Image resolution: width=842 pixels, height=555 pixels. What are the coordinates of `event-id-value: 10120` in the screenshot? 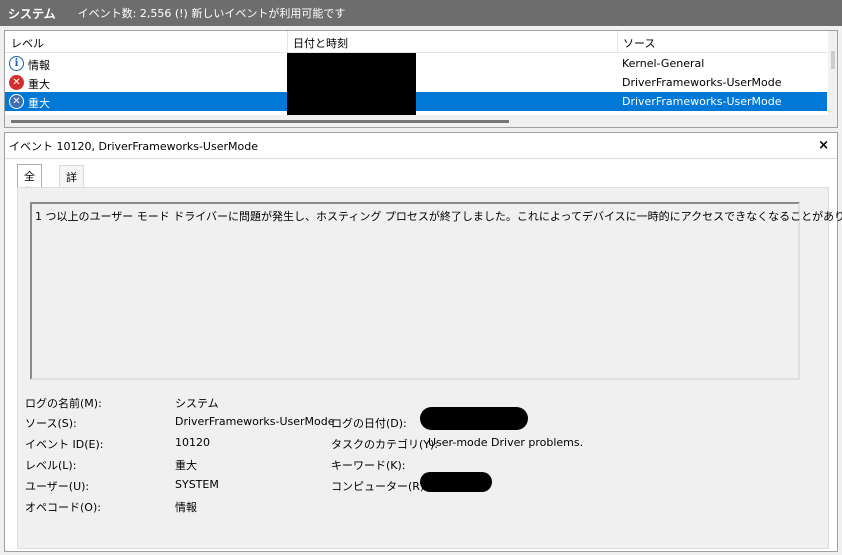 It's located at (192, 442).